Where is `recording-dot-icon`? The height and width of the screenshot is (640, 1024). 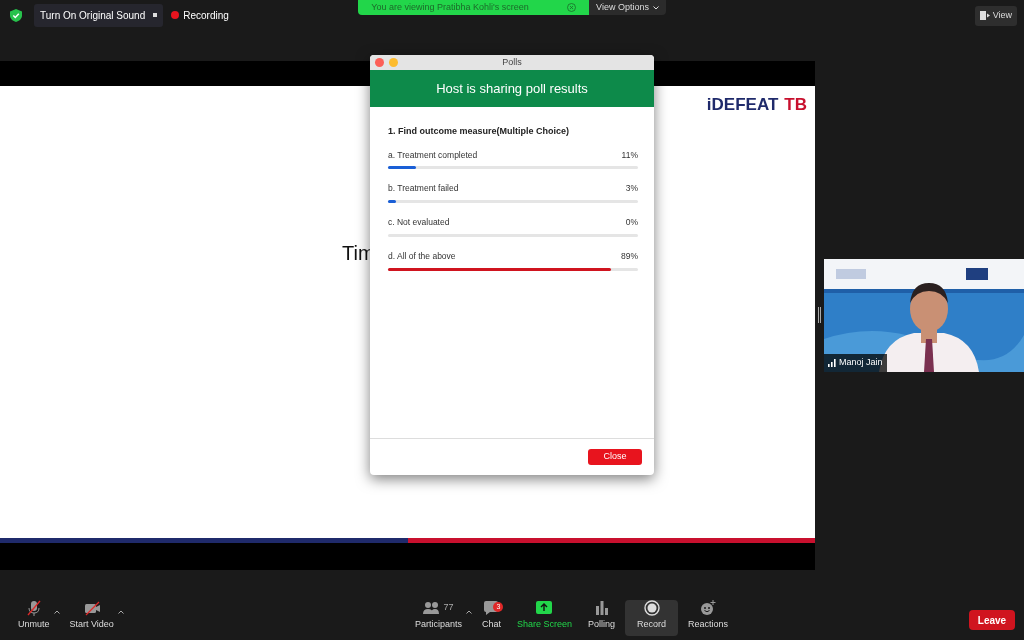
recording-dot-icon is located at coordinates (175, 15).